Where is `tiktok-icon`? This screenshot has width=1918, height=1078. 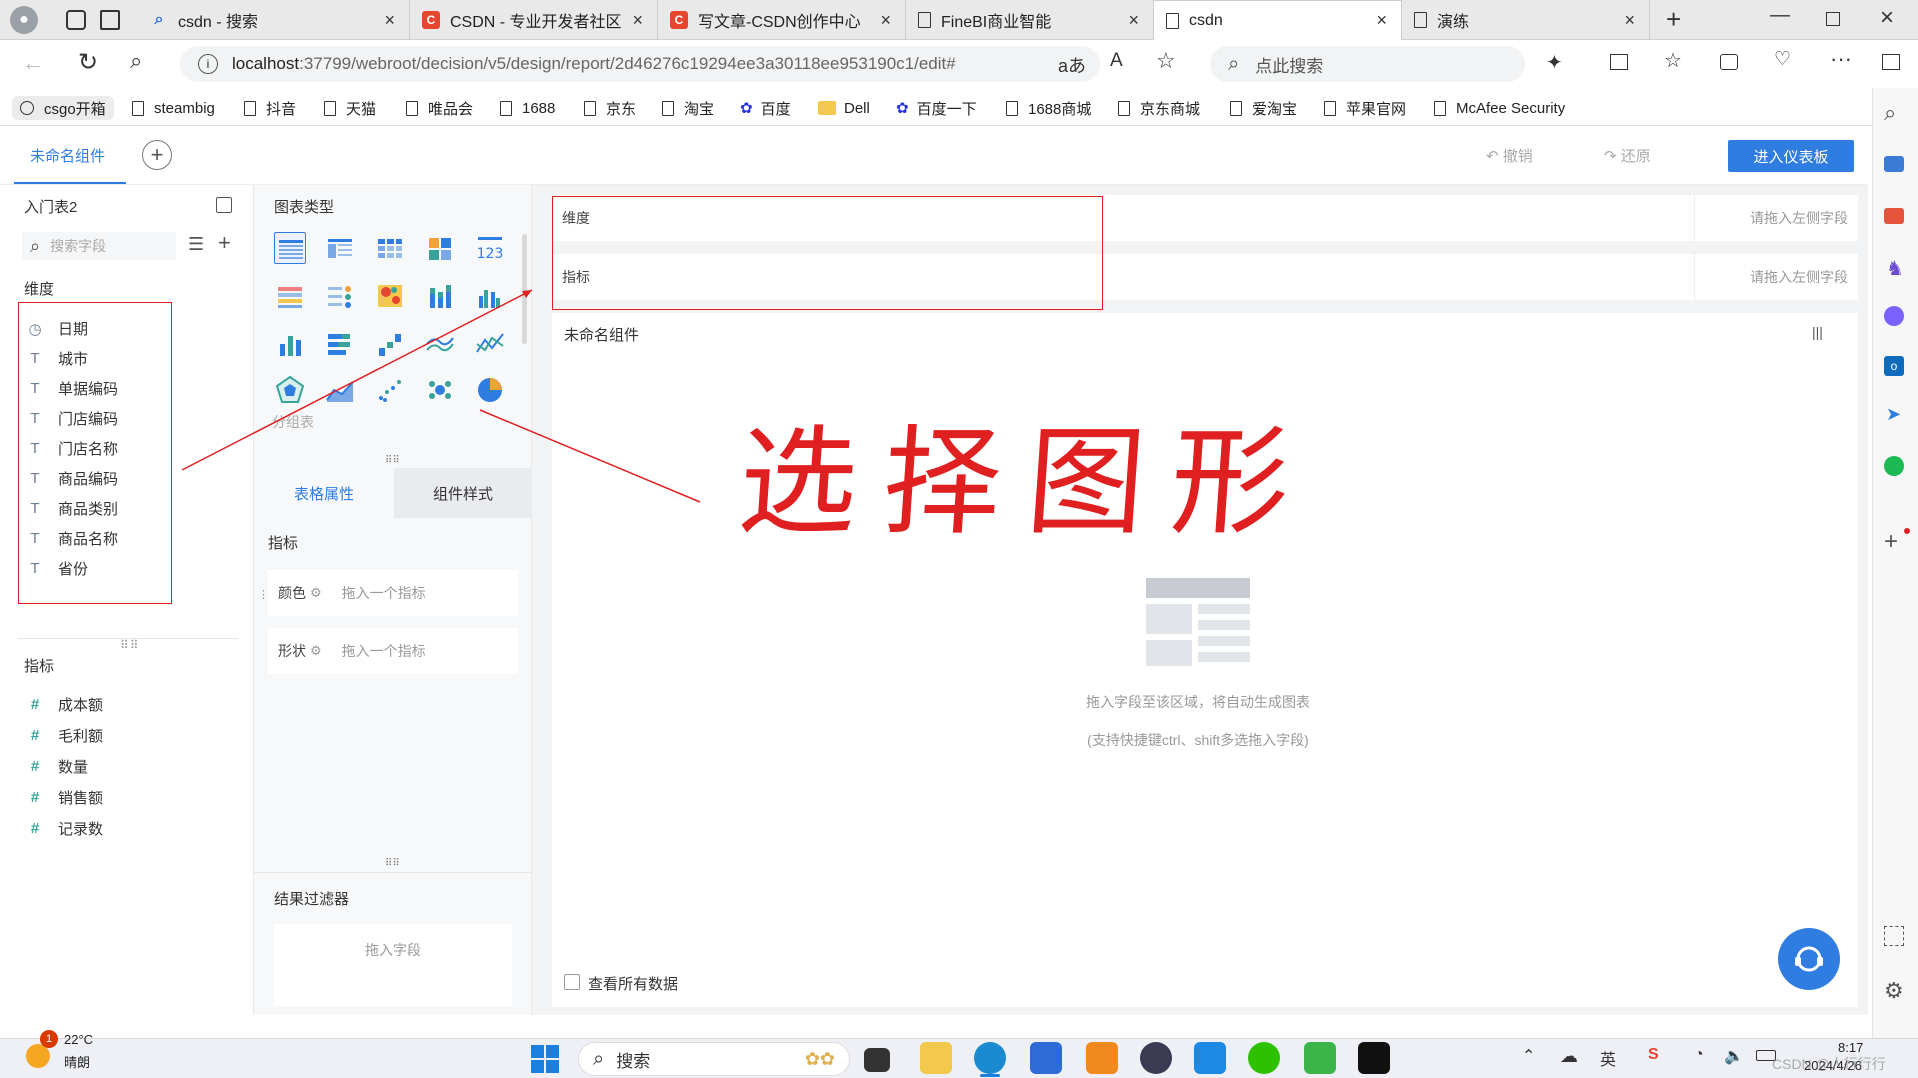
tiktok-icon is located at coordinates (1374, 1058).